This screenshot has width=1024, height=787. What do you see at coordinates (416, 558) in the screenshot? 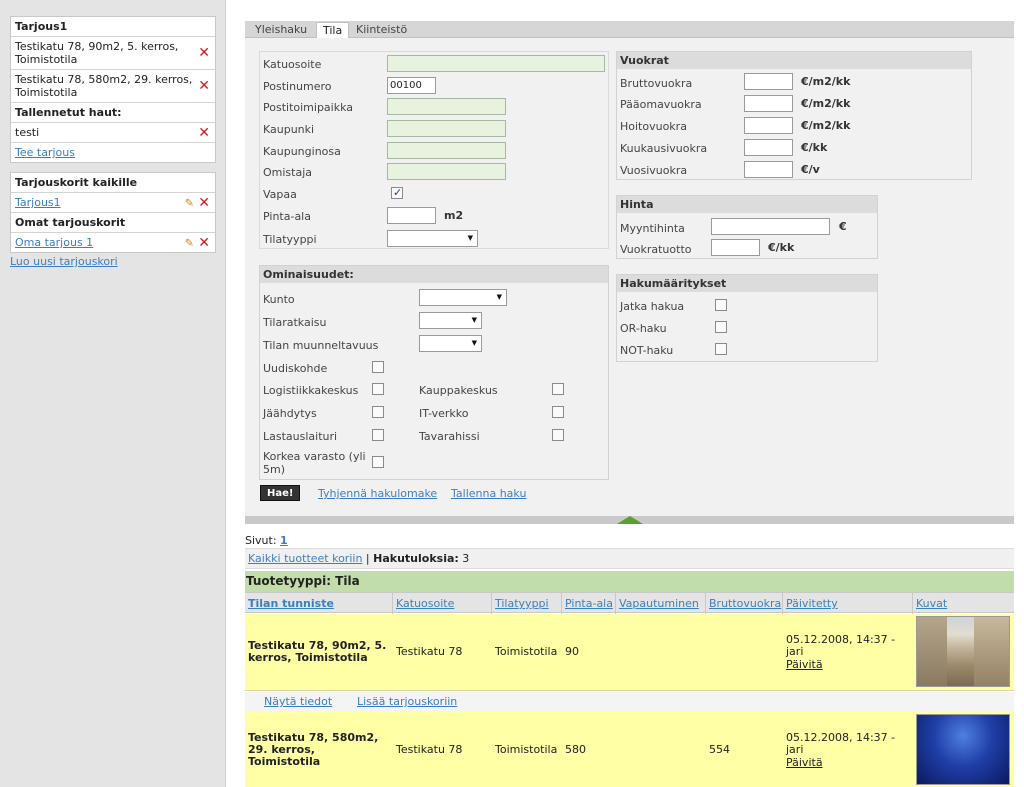
I see `results-count-label: Hakutuloksia:` at bounding box center [416, 558].